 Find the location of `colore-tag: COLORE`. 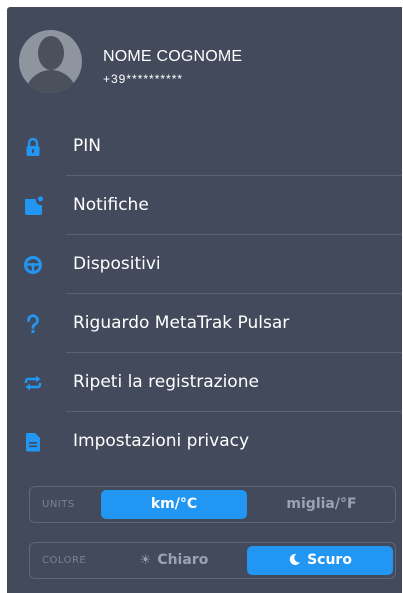

colore-tag: COLORE is located at coordinates (64, 560).